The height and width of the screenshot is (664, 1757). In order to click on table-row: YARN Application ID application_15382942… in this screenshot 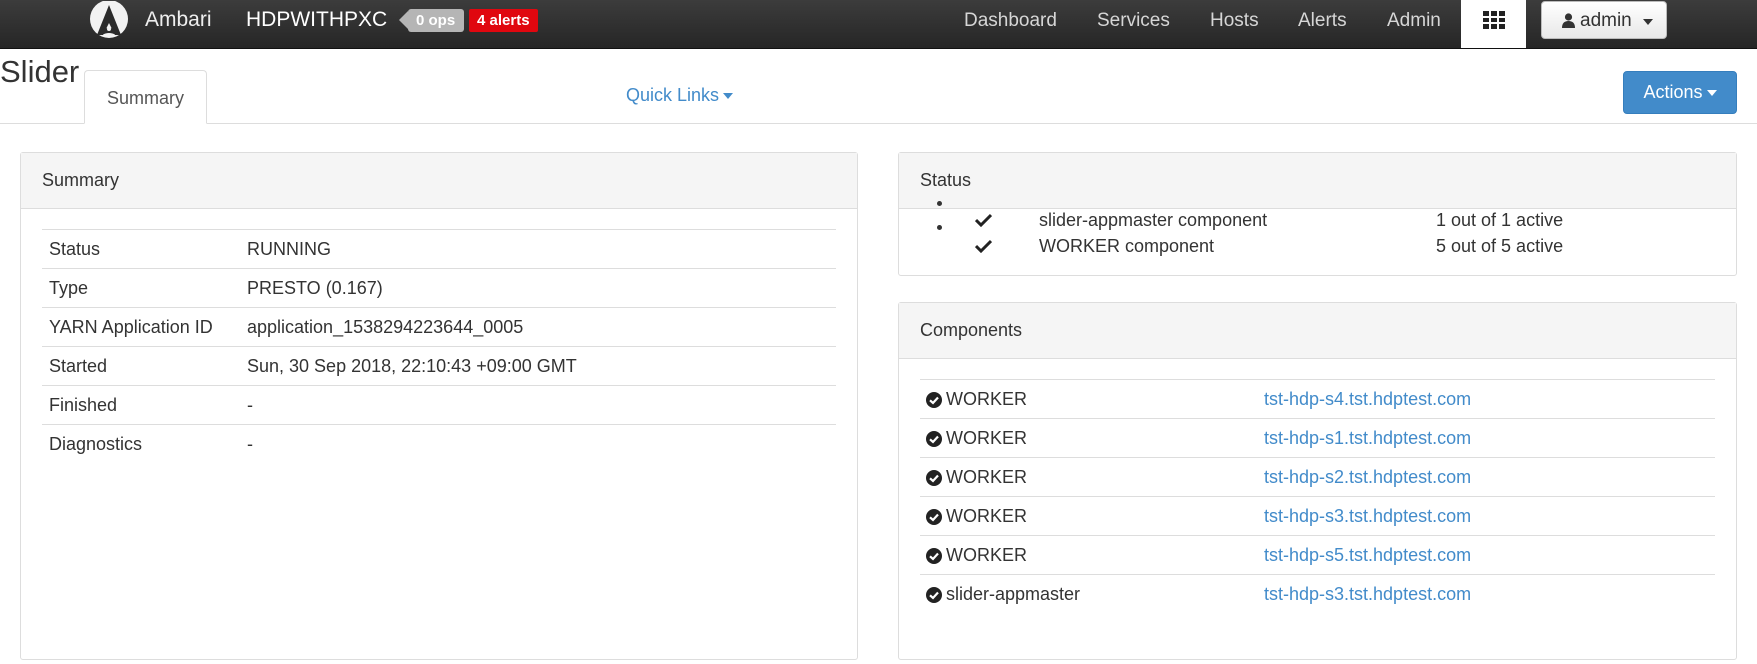, I will do `click(439, 327)`.